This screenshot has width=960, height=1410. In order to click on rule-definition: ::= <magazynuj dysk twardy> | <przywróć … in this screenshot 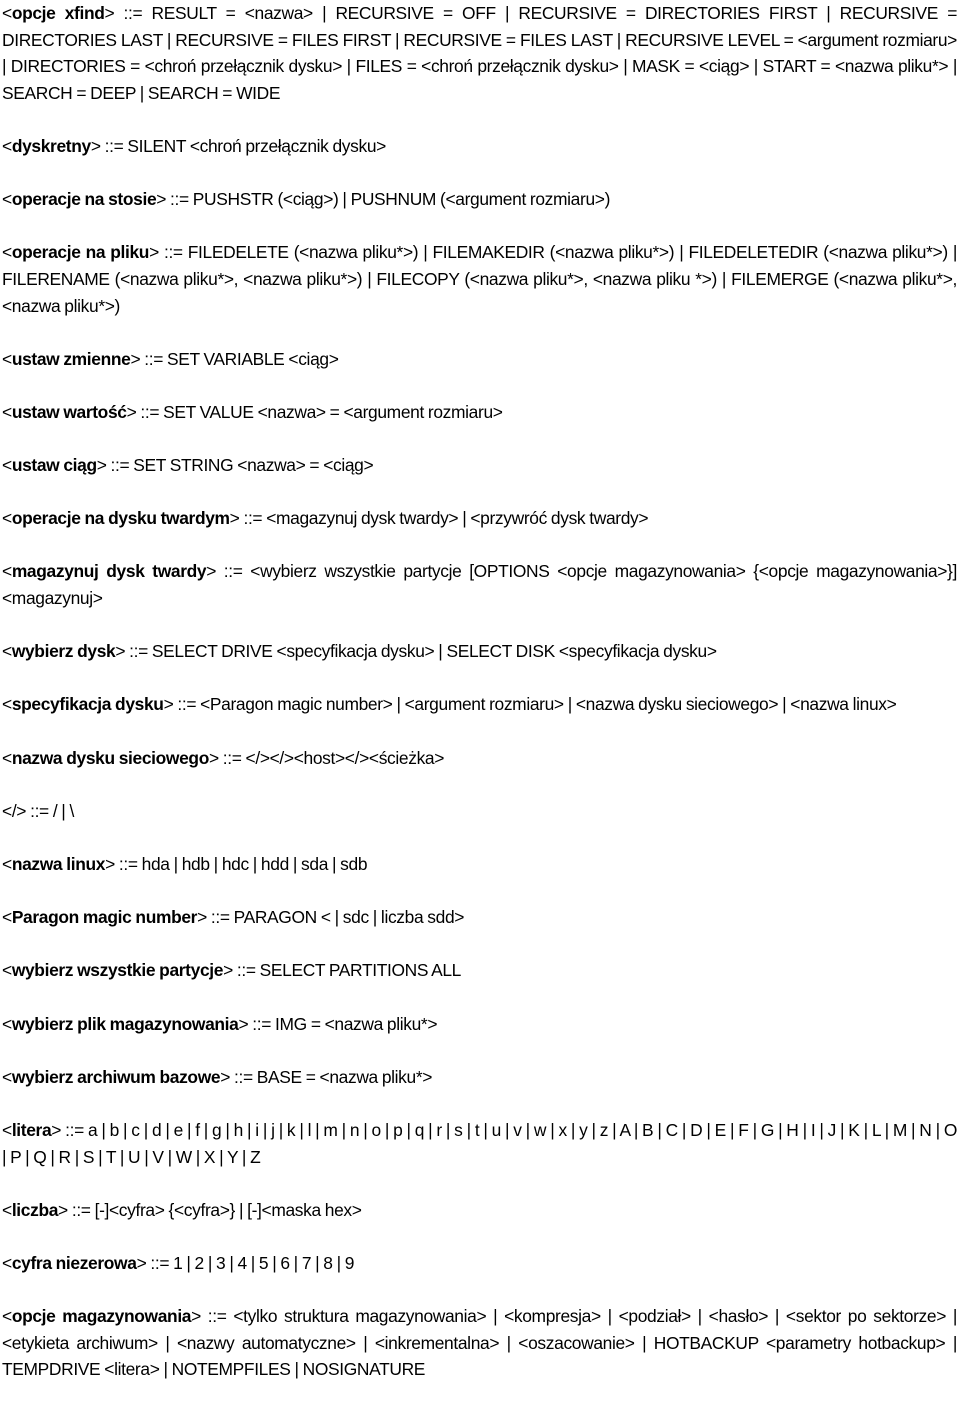, I will do `click(444, 518)`.